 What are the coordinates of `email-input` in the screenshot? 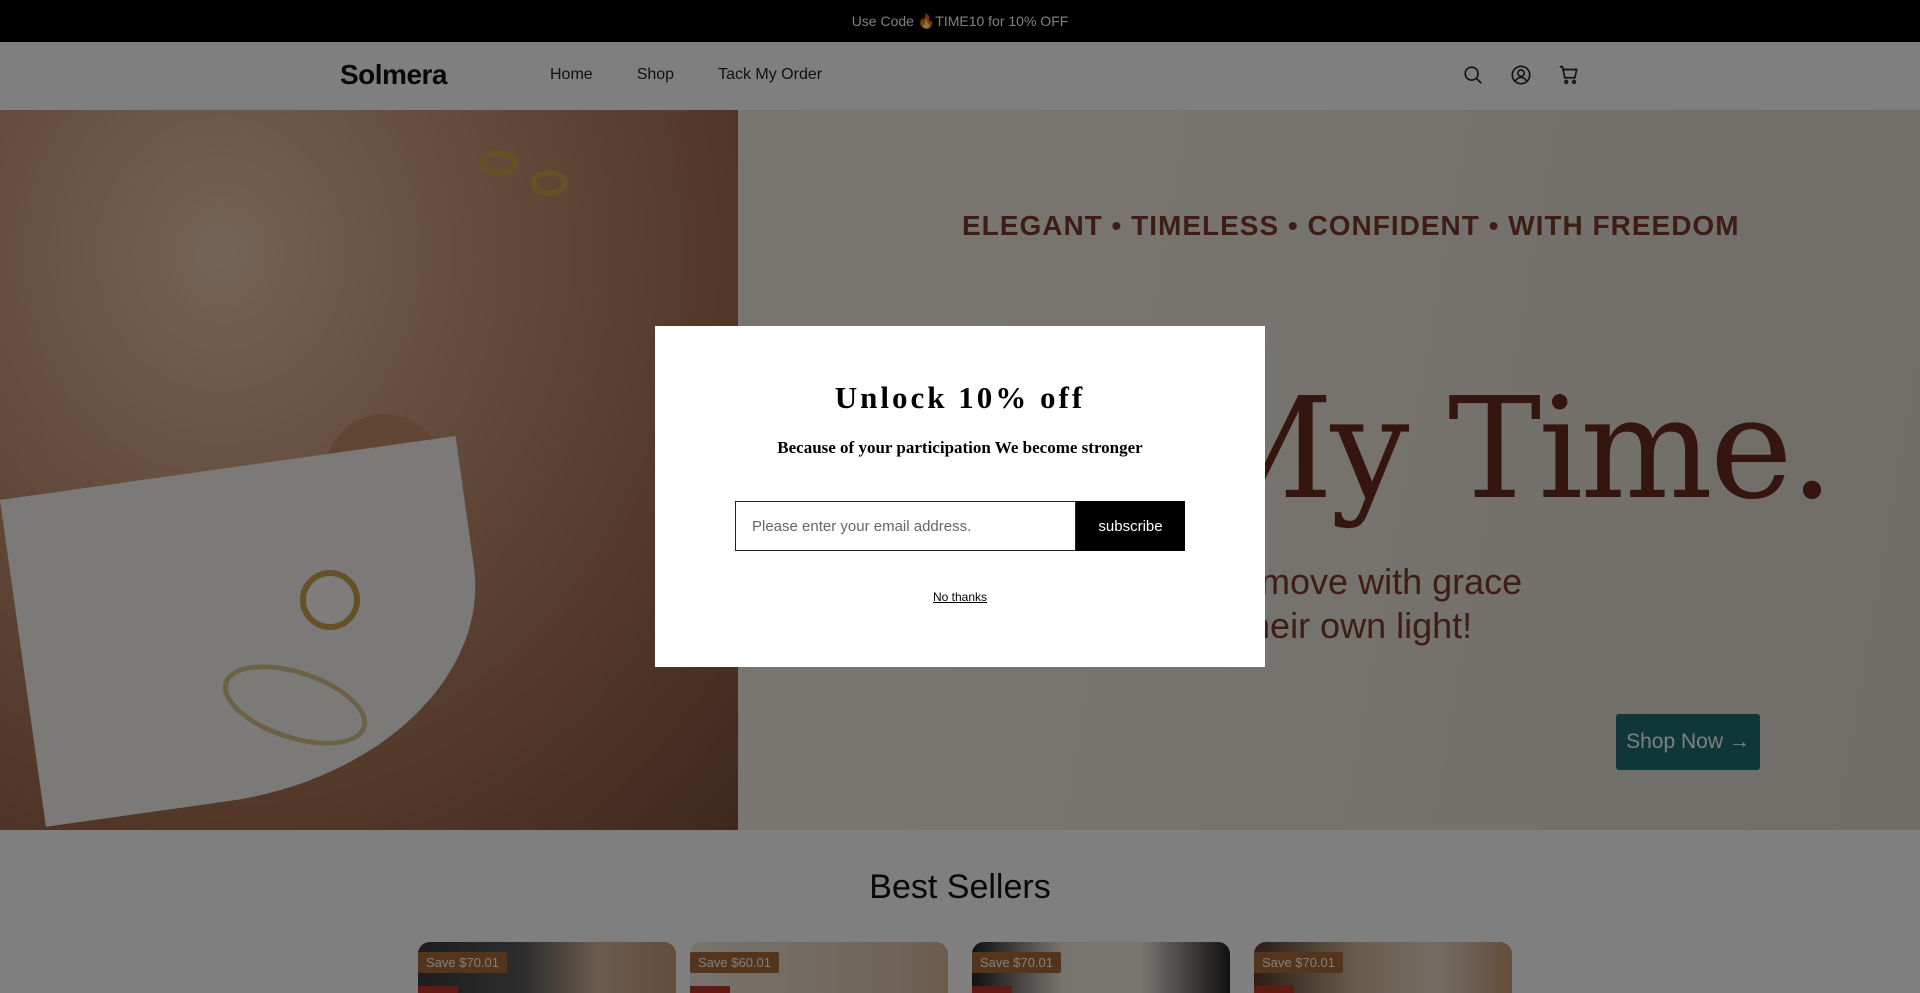 It's located at (905, 526).